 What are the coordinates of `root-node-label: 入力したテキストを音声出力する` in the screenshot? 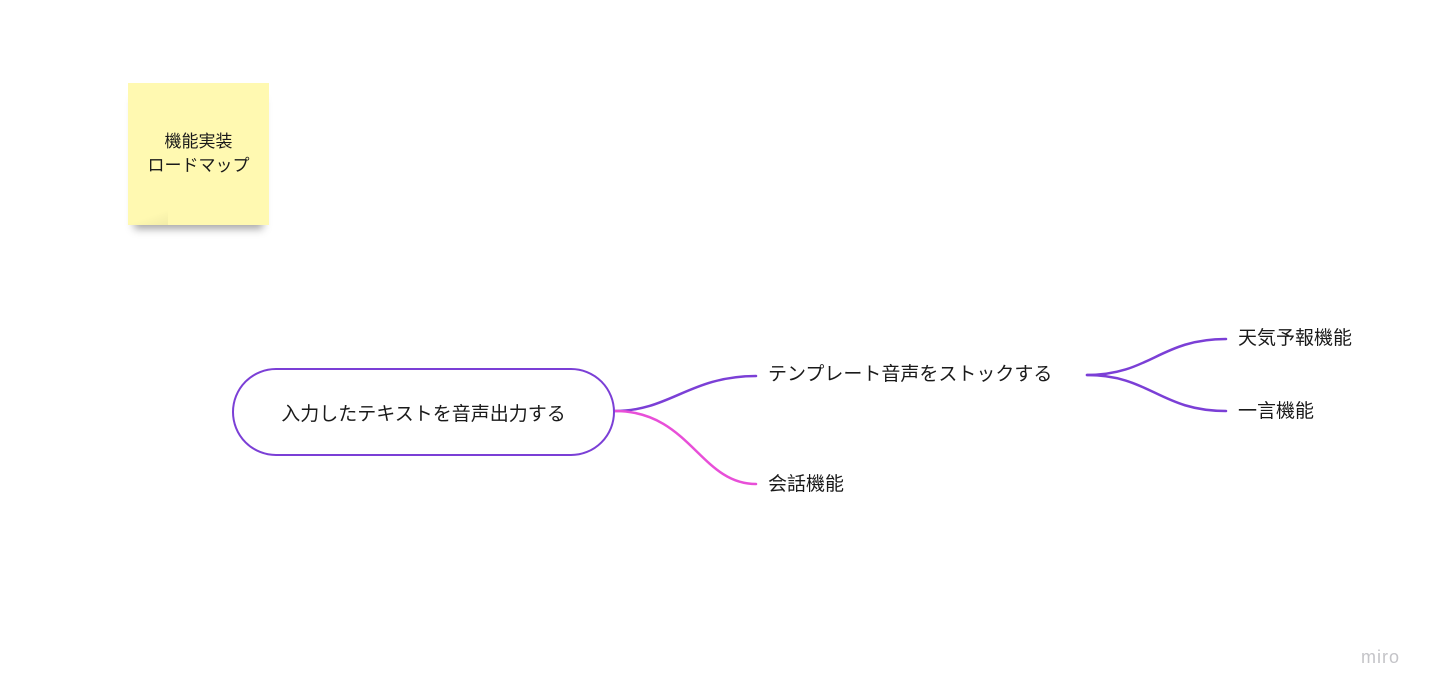 It's located at (423, 413).